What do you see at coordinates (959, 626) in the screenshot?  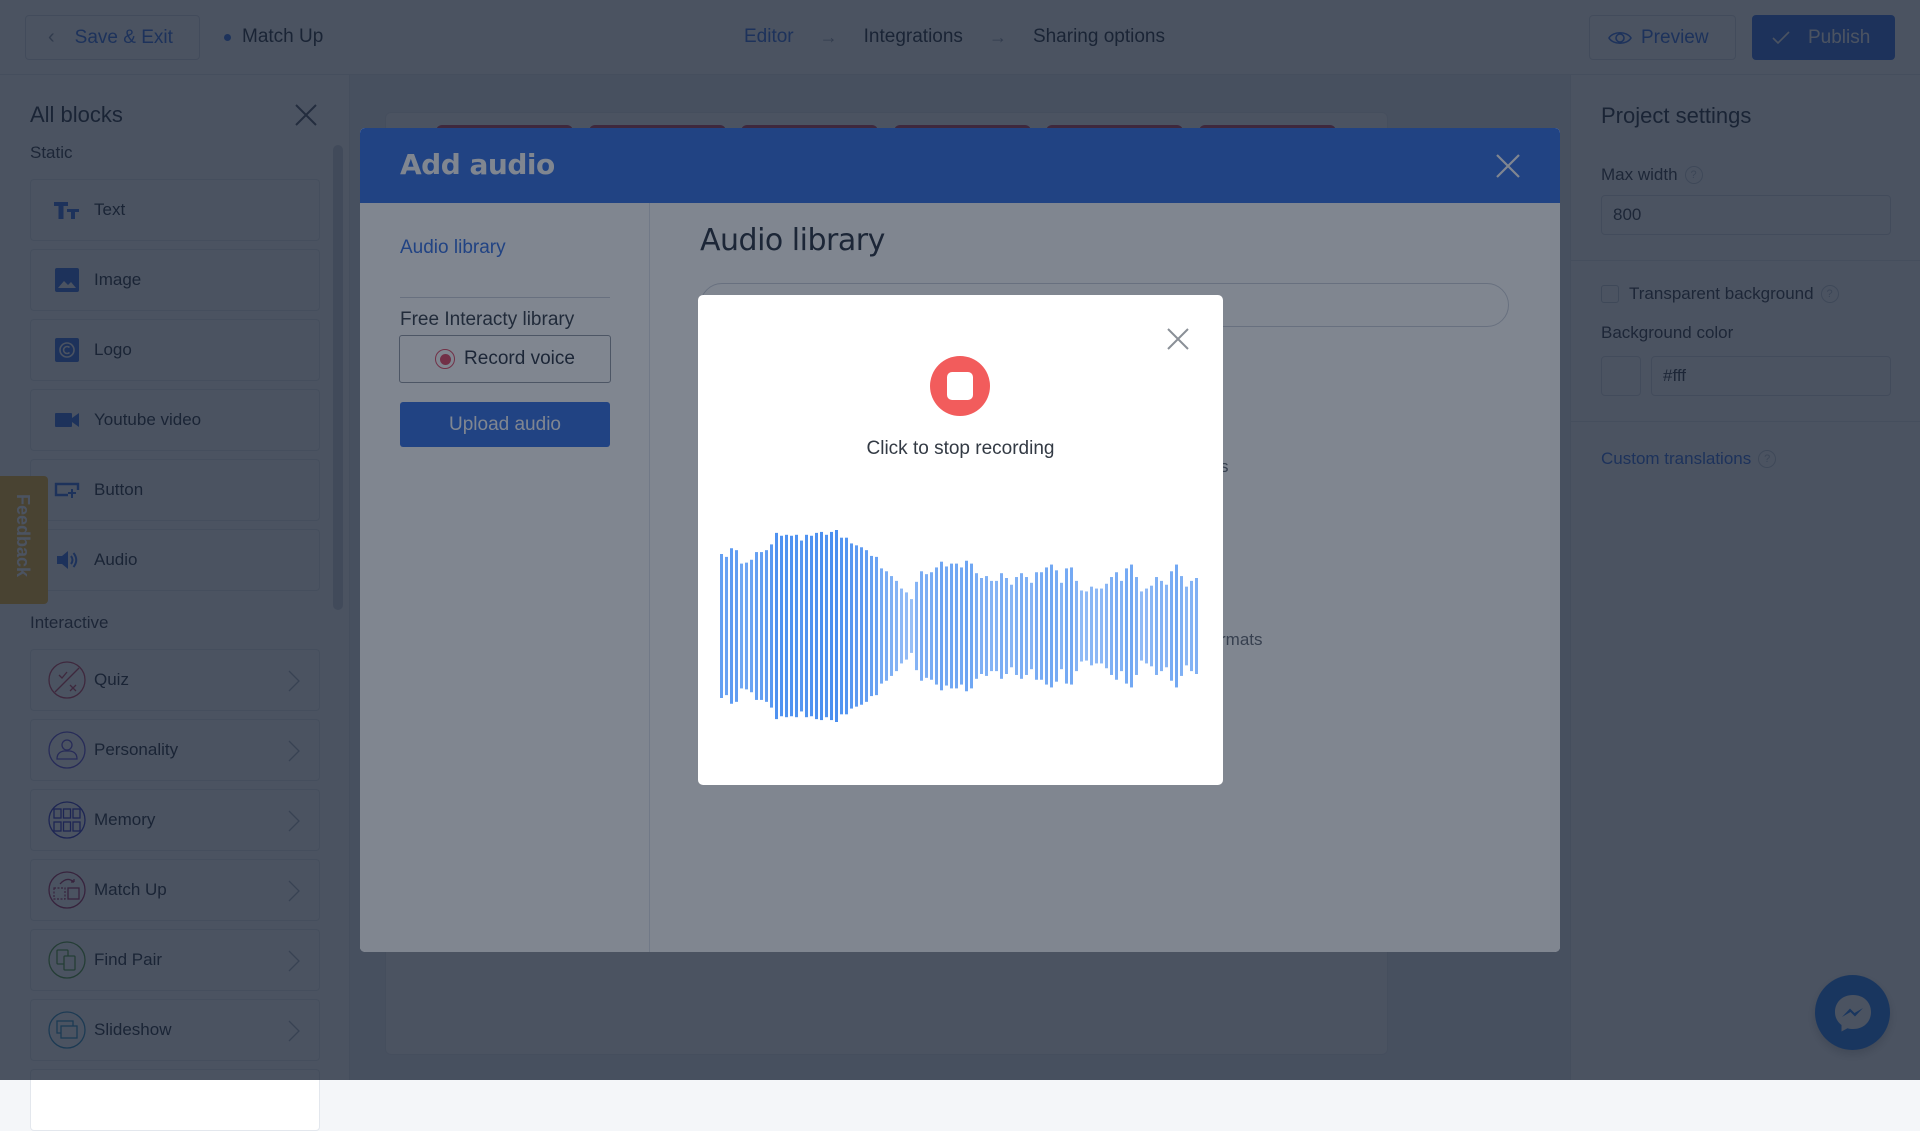 I see `audio-waveform` at bounding box center [959, 626].